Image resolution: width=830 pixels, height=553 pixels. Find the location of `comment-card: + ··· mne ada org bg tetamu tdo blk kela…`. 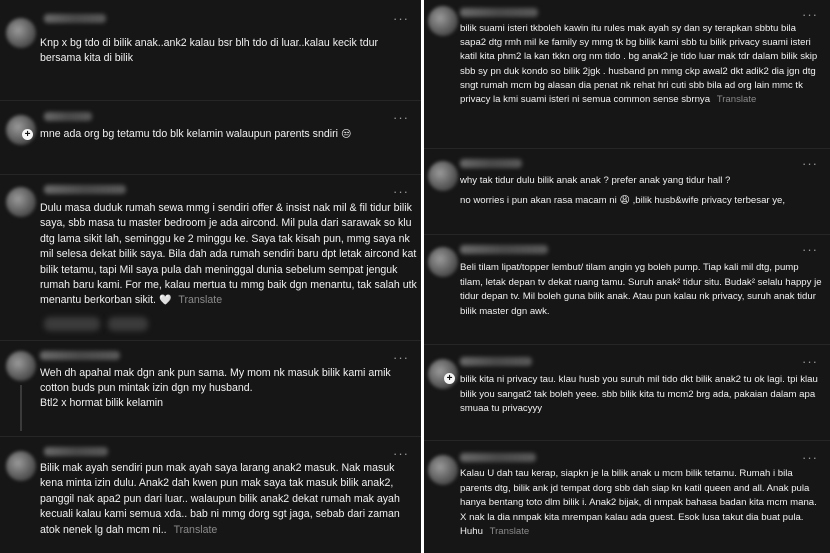

comment-card: + ··· mne ada org bg tetamu tdo blk kela… is located at coordinates (210, 137).